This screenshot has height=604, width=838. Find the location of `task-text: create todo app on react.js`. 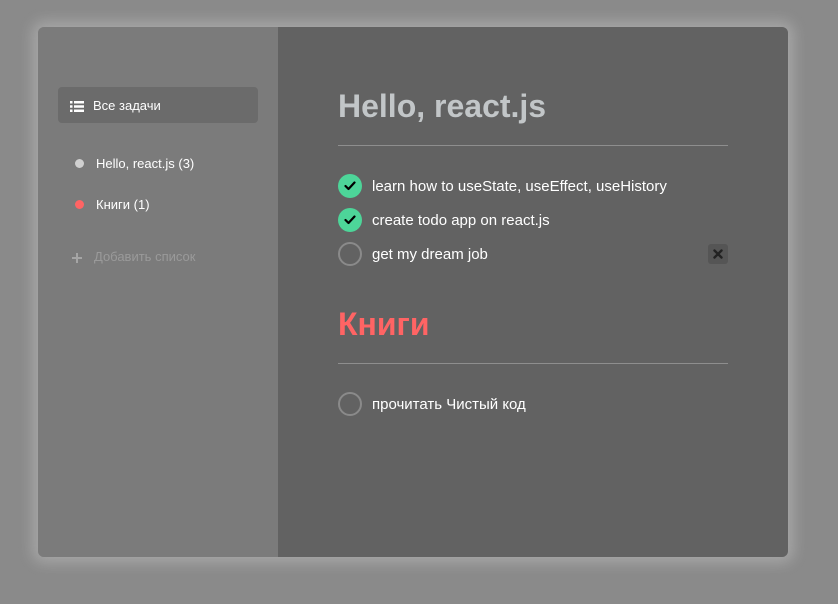

task-text: create todo app on react.js is located at coordinates (461, 220).